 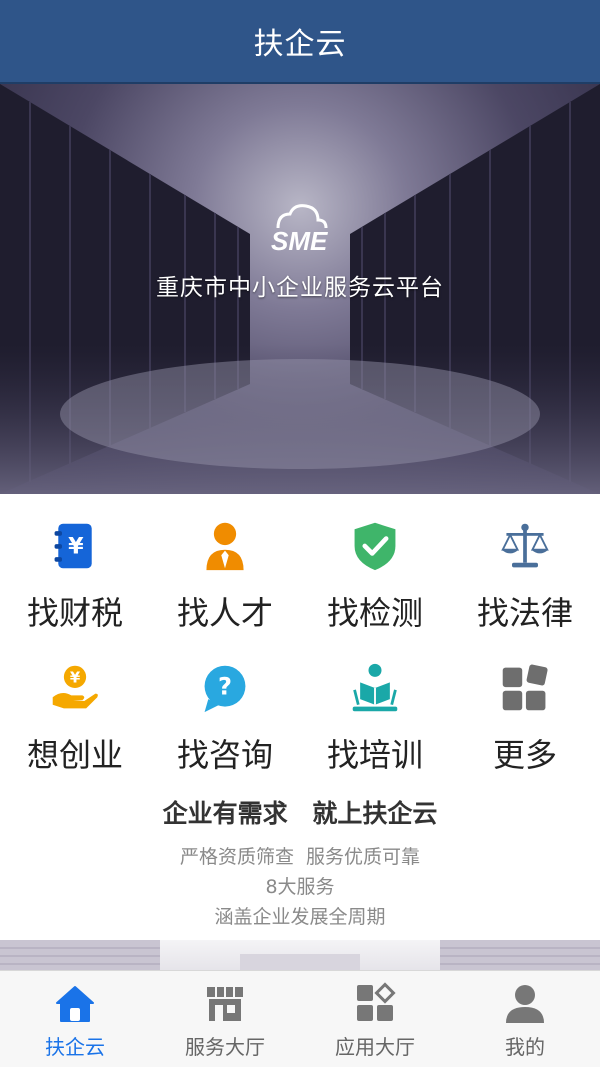 What do you see at coordinates (525, 1004) in the screenshot?
I see `user-icon` at bounding box center [525, 1004].